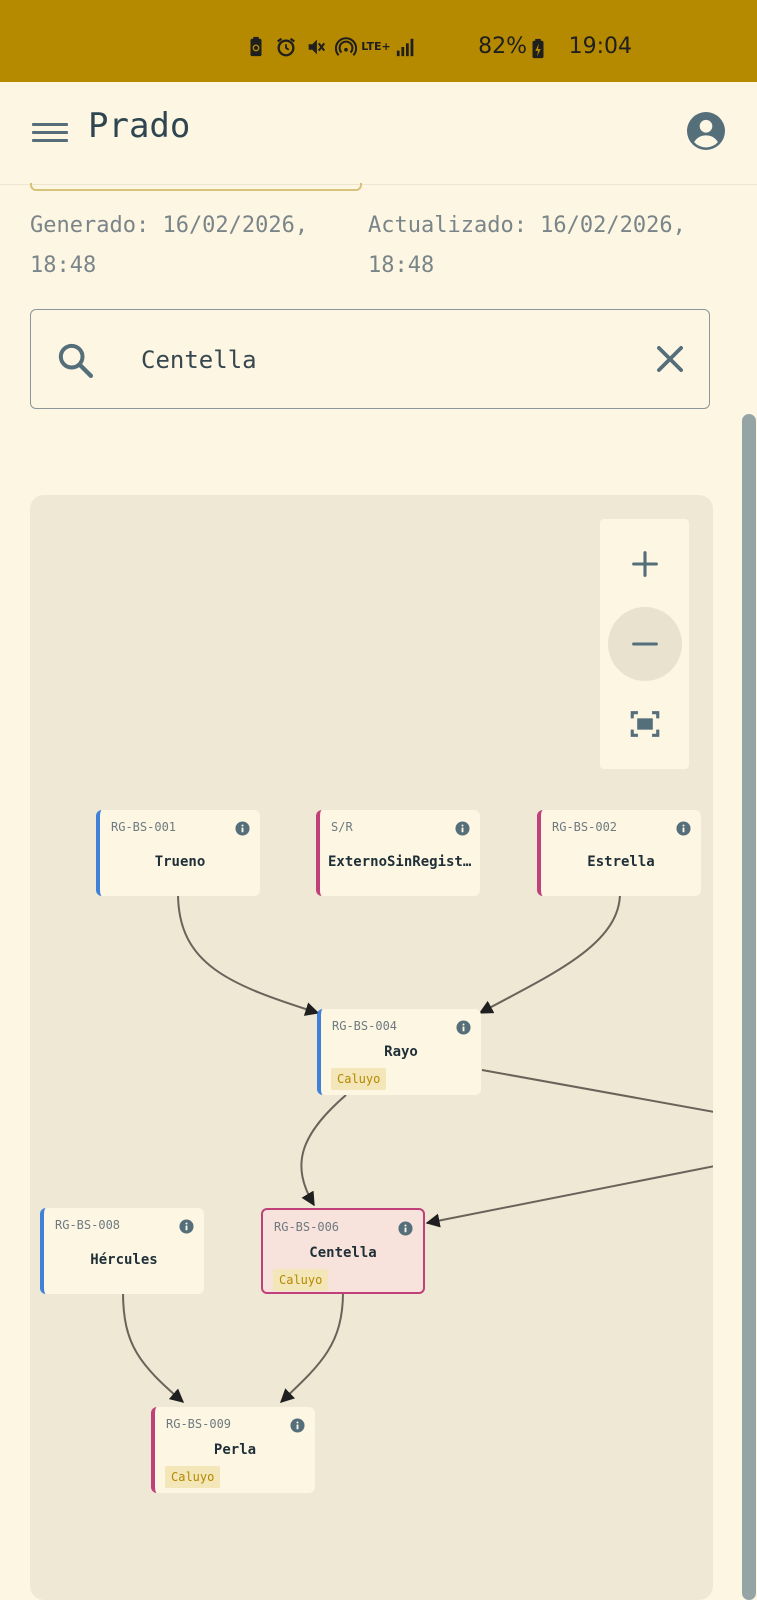 This screenshot has width=757, height=1600. I want to click on scrollbar-thumb, so click(749, 1007).